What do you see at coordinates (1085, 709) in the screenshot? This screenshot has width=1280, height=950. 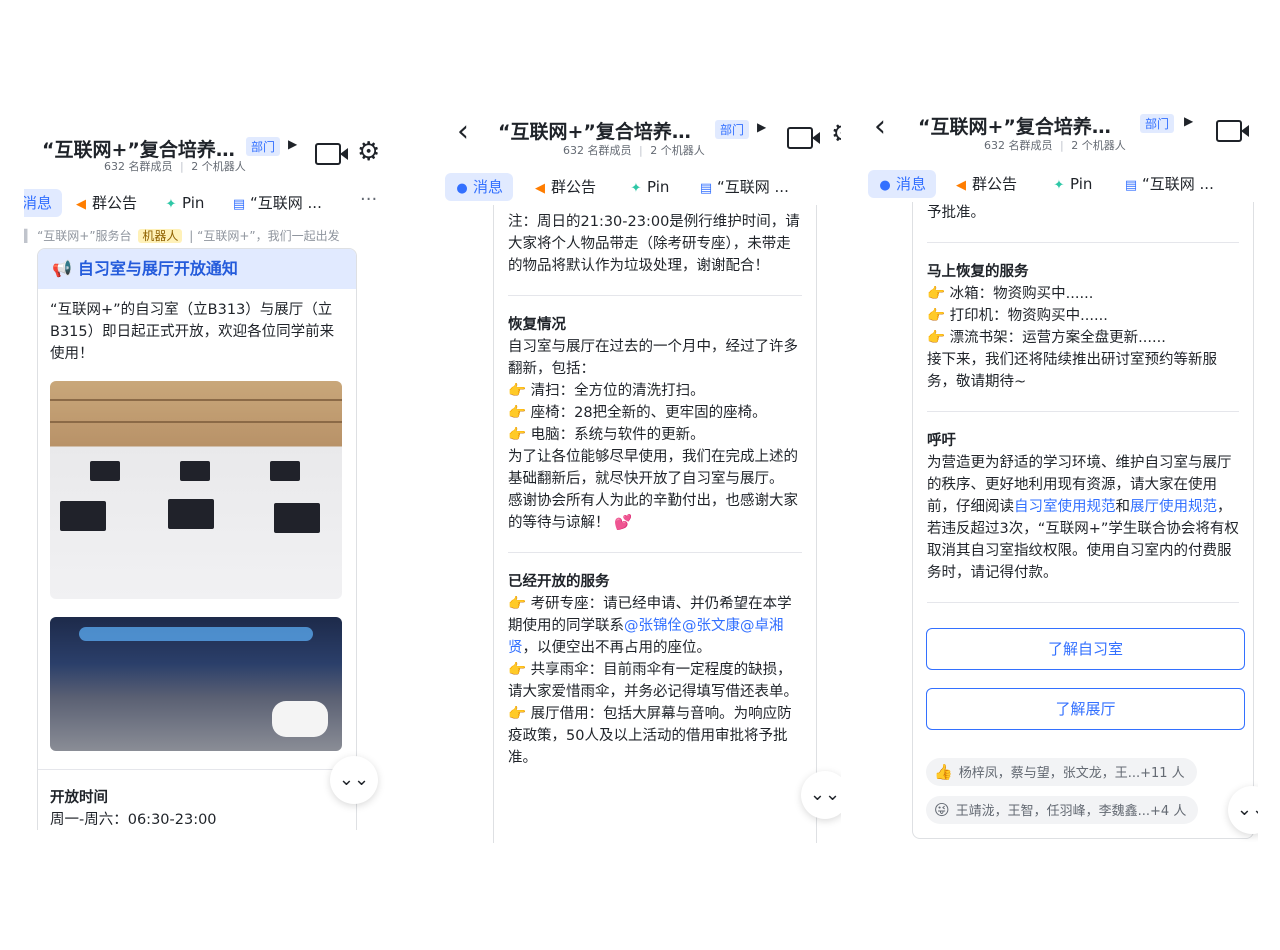 I see `learn-hall-button: 了解展厅` at bounding box center [1085, 709].